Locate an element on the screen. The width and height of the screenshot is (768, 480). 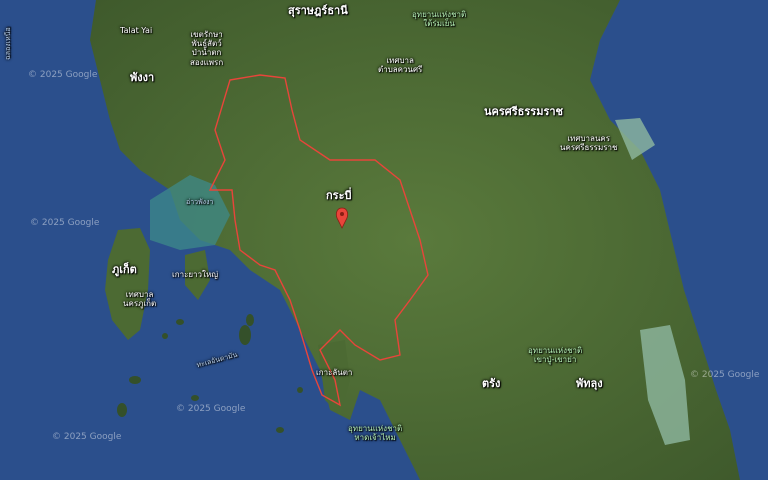
label-talat-yai: Talat Yai is located at coordinates (136, 30).